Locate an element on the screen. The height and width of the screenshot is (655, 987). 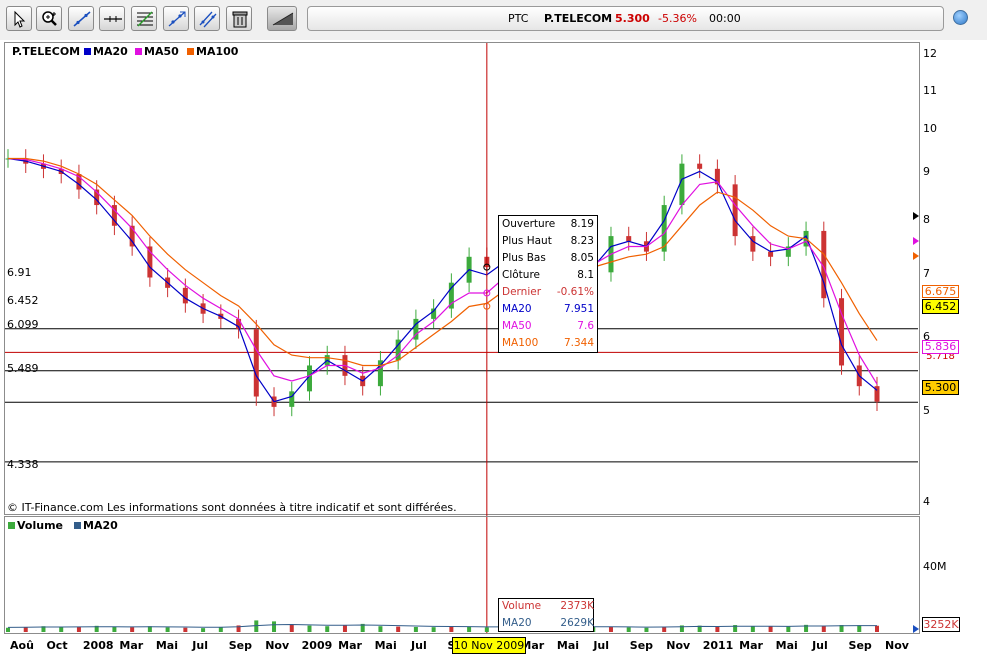
close-marker-arrow is located at coordinates (916, 216).